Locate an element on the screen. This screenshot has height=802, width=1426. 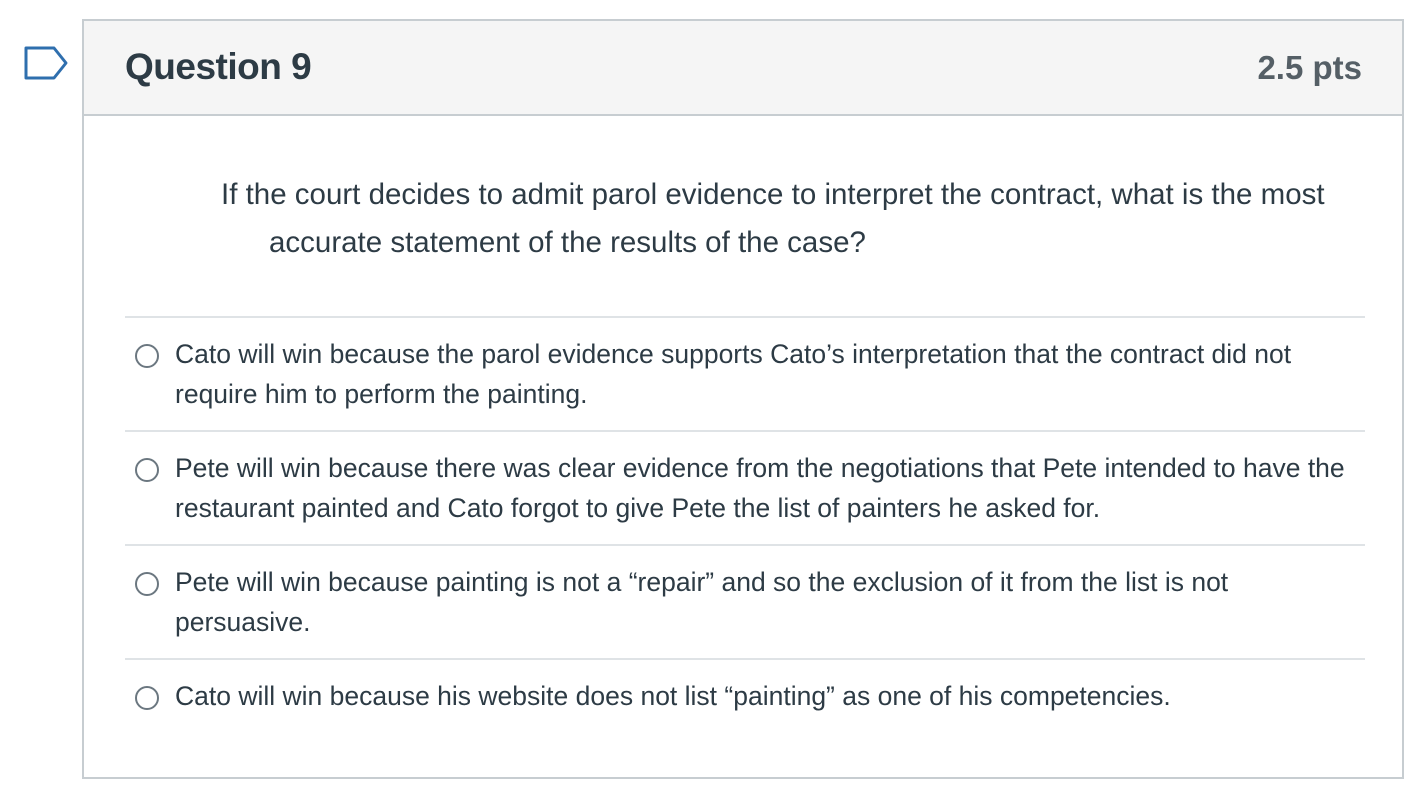
question-header: Question 9 2.5 pts is located at coordinates (743, 68).